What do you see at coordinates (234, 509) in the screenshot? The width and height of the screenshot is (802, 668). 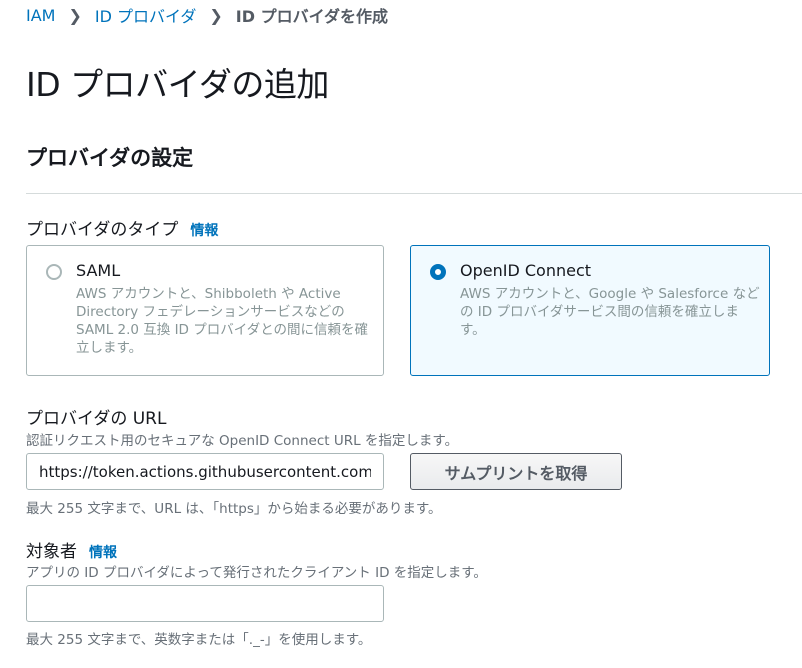 I see `provider-url-hint: 最大 255 文字まで、URL は、「https」から始まる必要があります。` at bounding box center [234, 509].